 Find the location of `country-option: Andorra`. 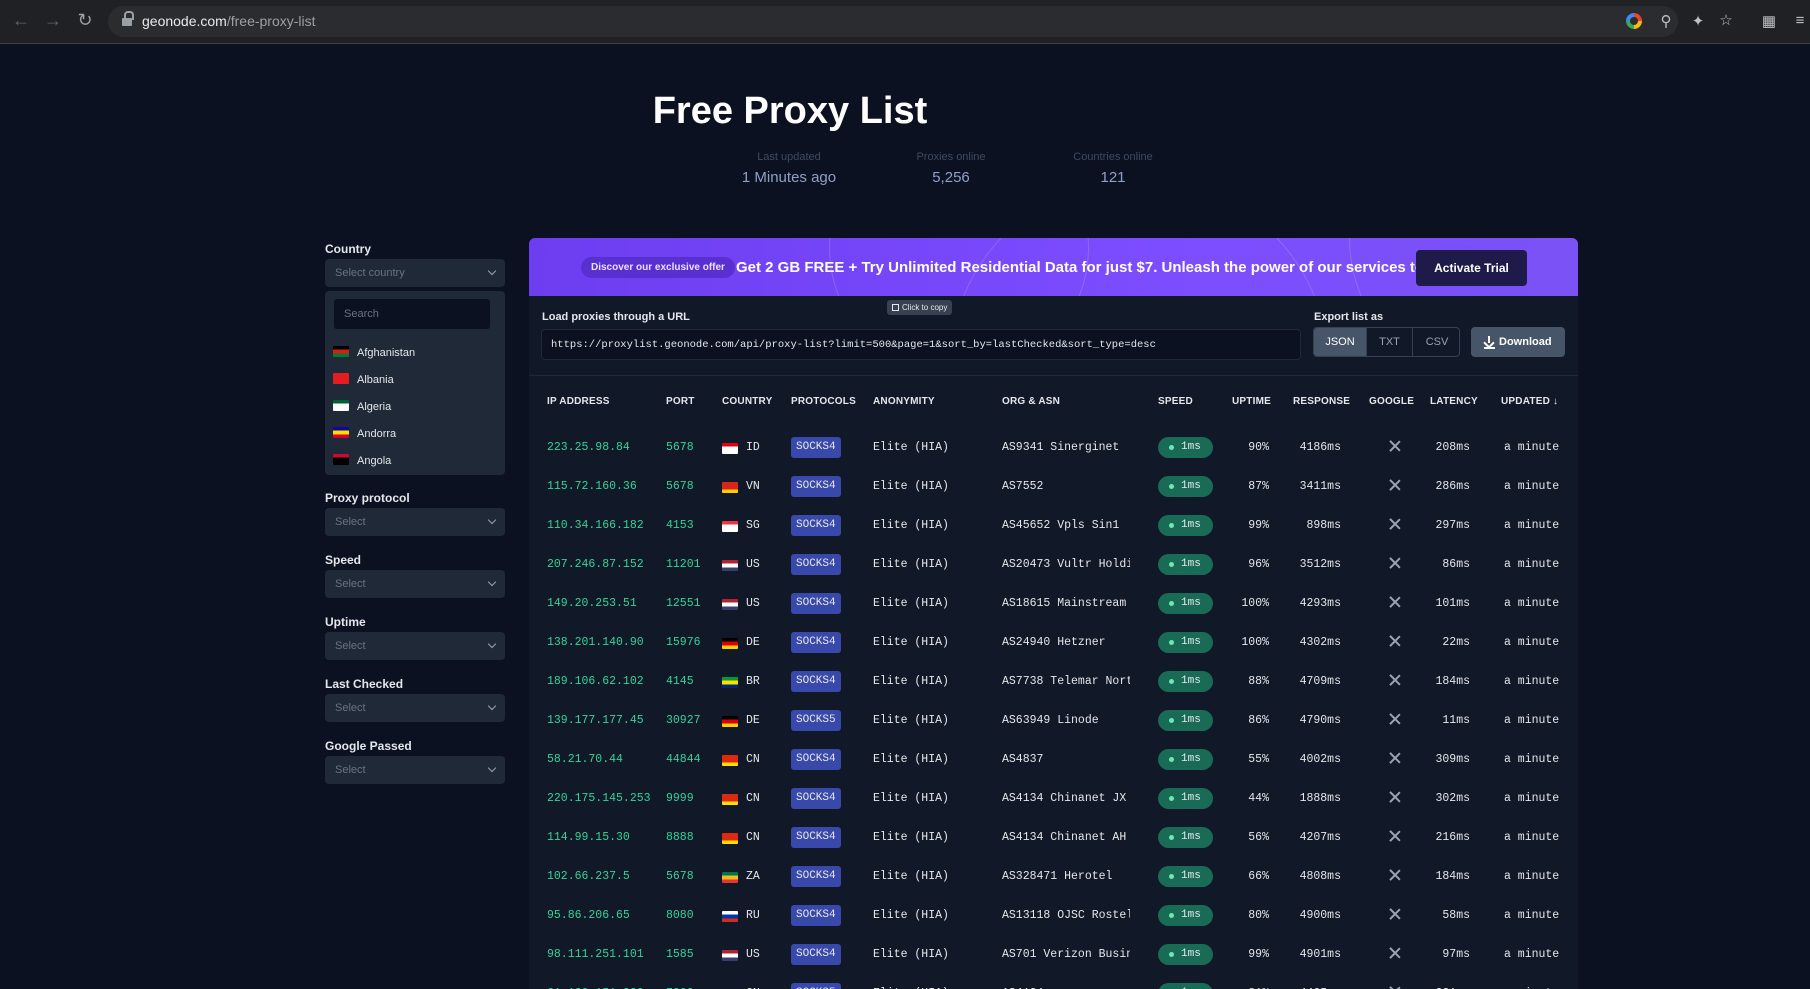

country-option: Andorra is located at coordinates (364, 434).